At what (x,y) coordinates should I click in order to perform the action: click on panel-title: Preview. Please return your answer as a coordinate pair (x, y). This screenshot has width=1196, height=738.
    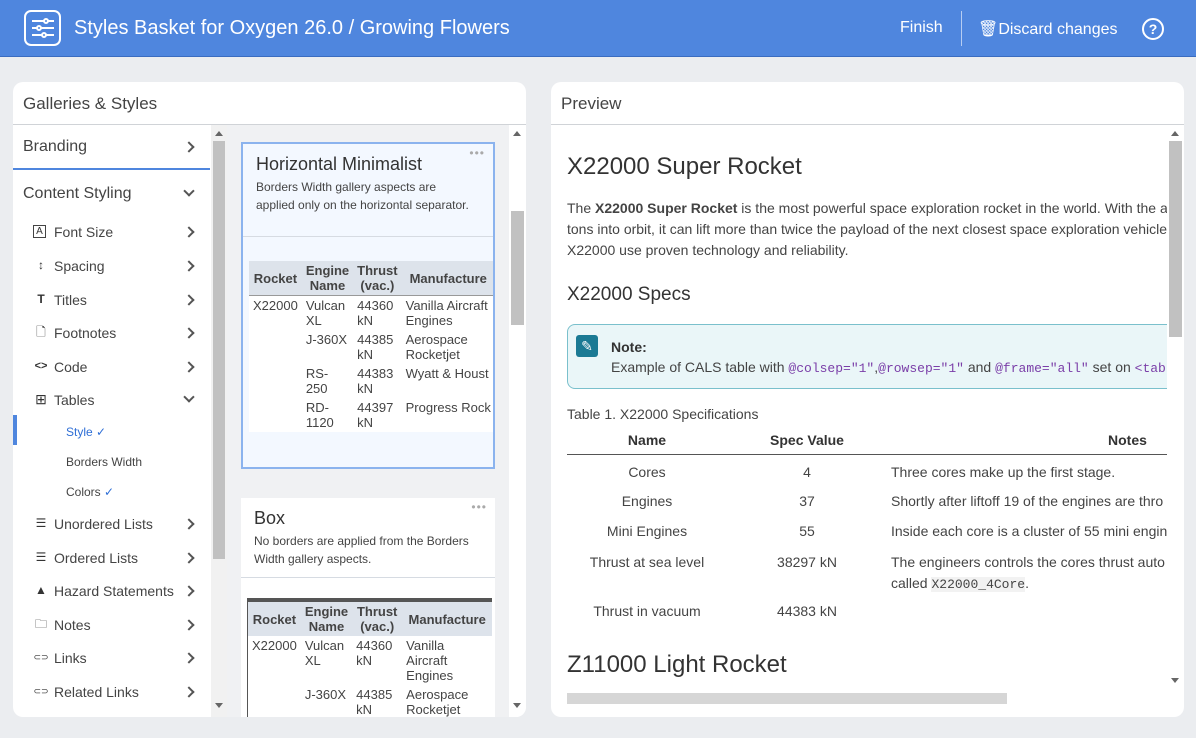
    Looking at the image, I should click on (591, 103).